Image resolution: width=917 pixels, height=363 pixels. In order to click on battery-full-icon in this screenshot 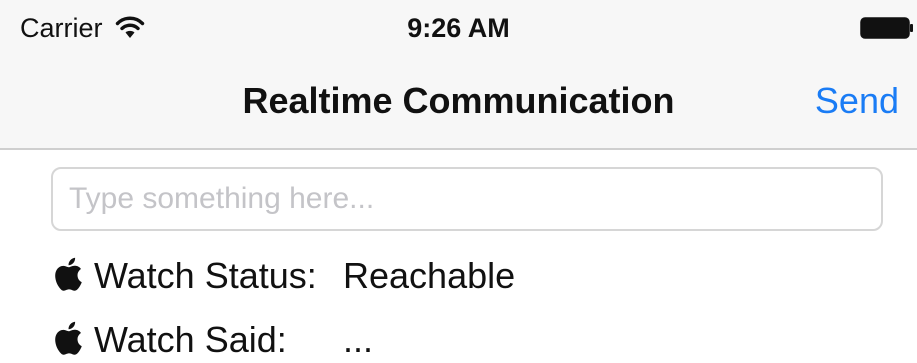, I will do `click(886, 28)`.